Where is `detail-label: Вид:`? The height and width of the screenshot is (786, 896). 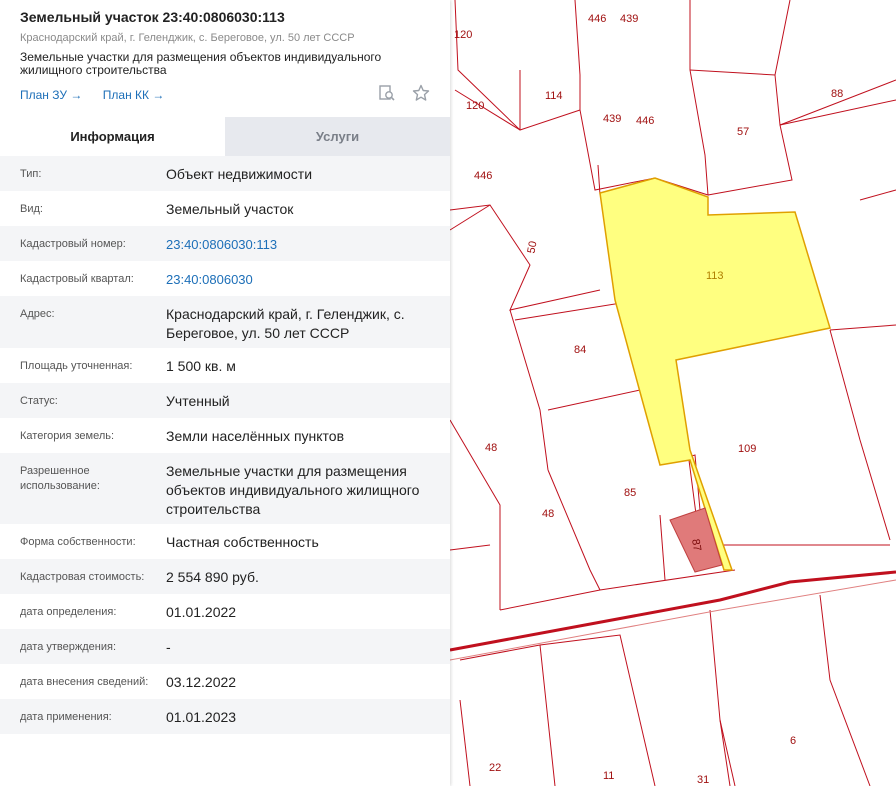
detail-label: Вид: is located at coordinates (31, 209).